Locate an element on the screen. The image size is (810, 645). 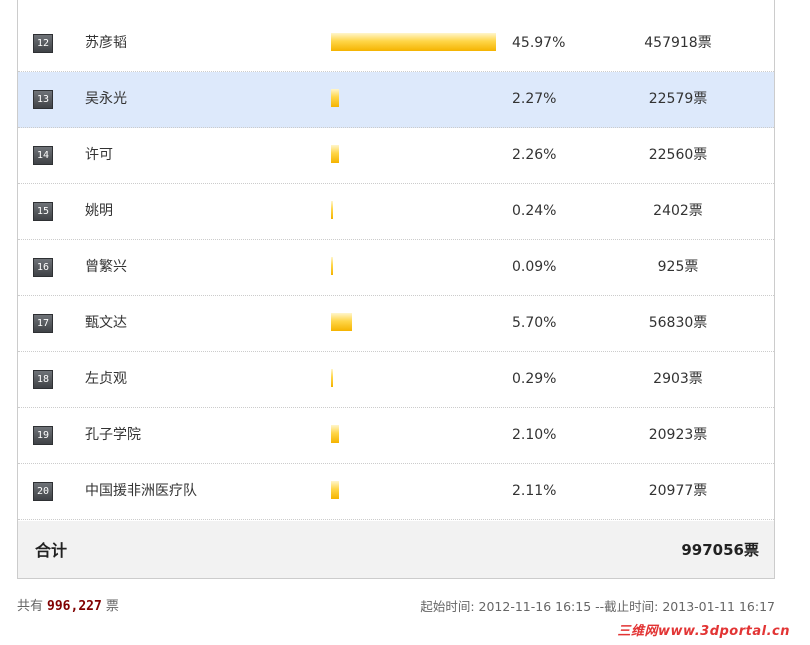
table-row: 15 姚明 0.24% 2402票 is located at coordinates (396, 212).